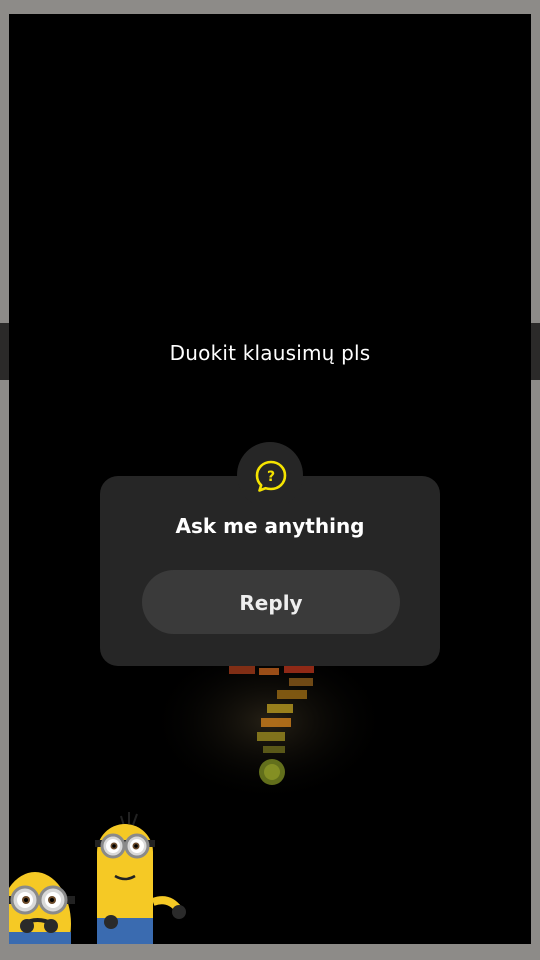 The image size is (540, 960). I want to click on question-title: Ask me anything, so click(270, 526).